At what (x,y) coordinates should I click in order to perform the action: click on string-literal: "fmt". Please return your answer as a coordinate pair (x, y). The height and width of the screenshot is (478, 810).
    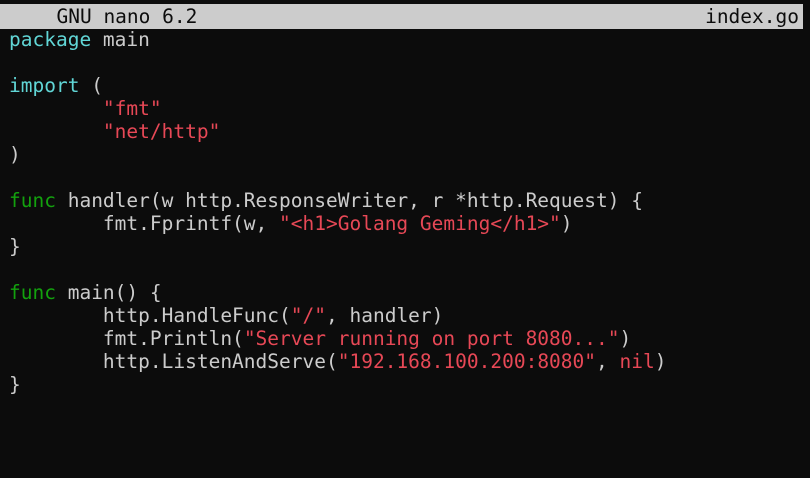
    Looking at the image, I should click on (132, 108).